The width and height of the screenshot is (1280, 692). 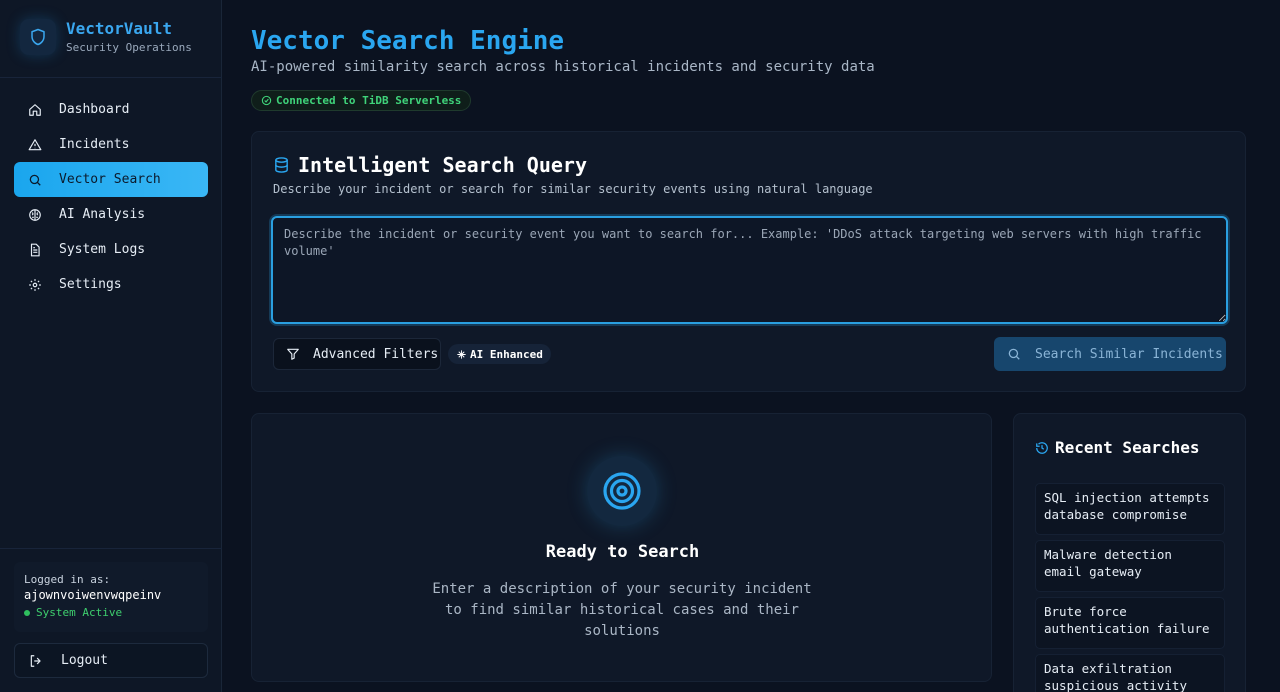 What do you see at coordinates (1127, 447) in the screenshot?
I see `recent-searches-title: Recent Searches` at bounding box center [1127, 447].